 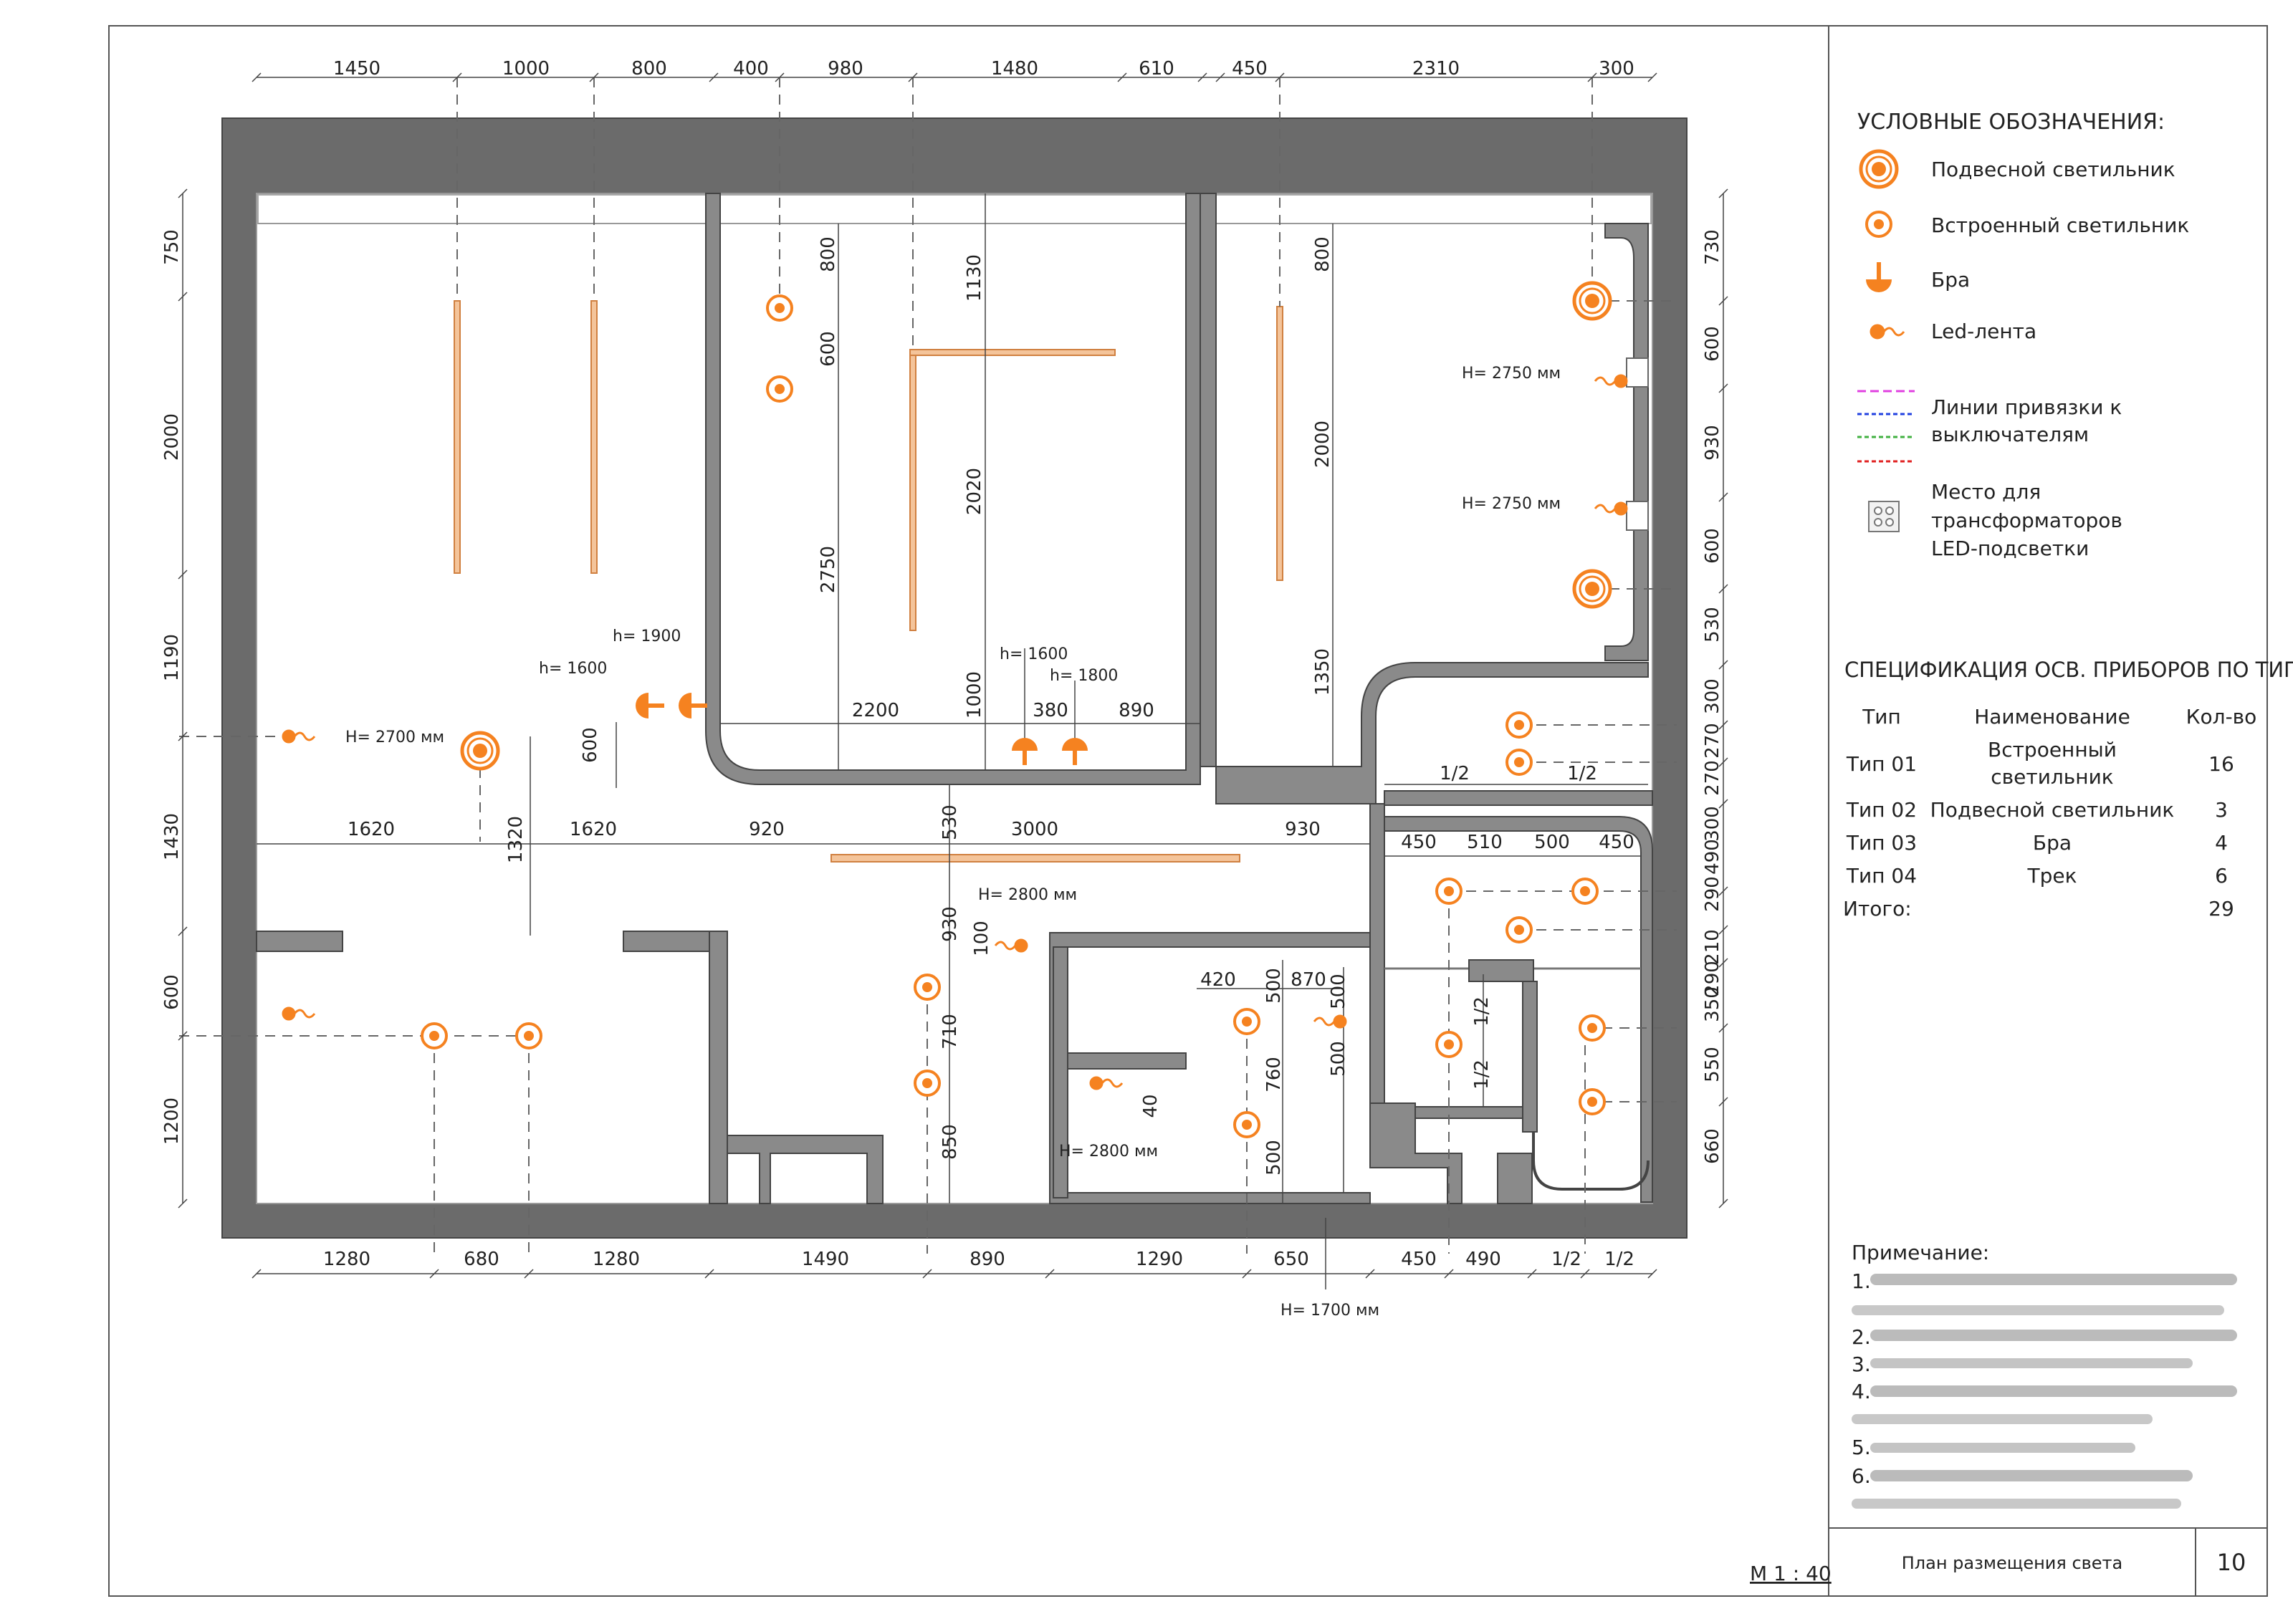 What do you see at coordinates (2026, 407) in the screenshot?
I see `legend-lines-1: Линии привязки к` at bounding box center [2026, 407].